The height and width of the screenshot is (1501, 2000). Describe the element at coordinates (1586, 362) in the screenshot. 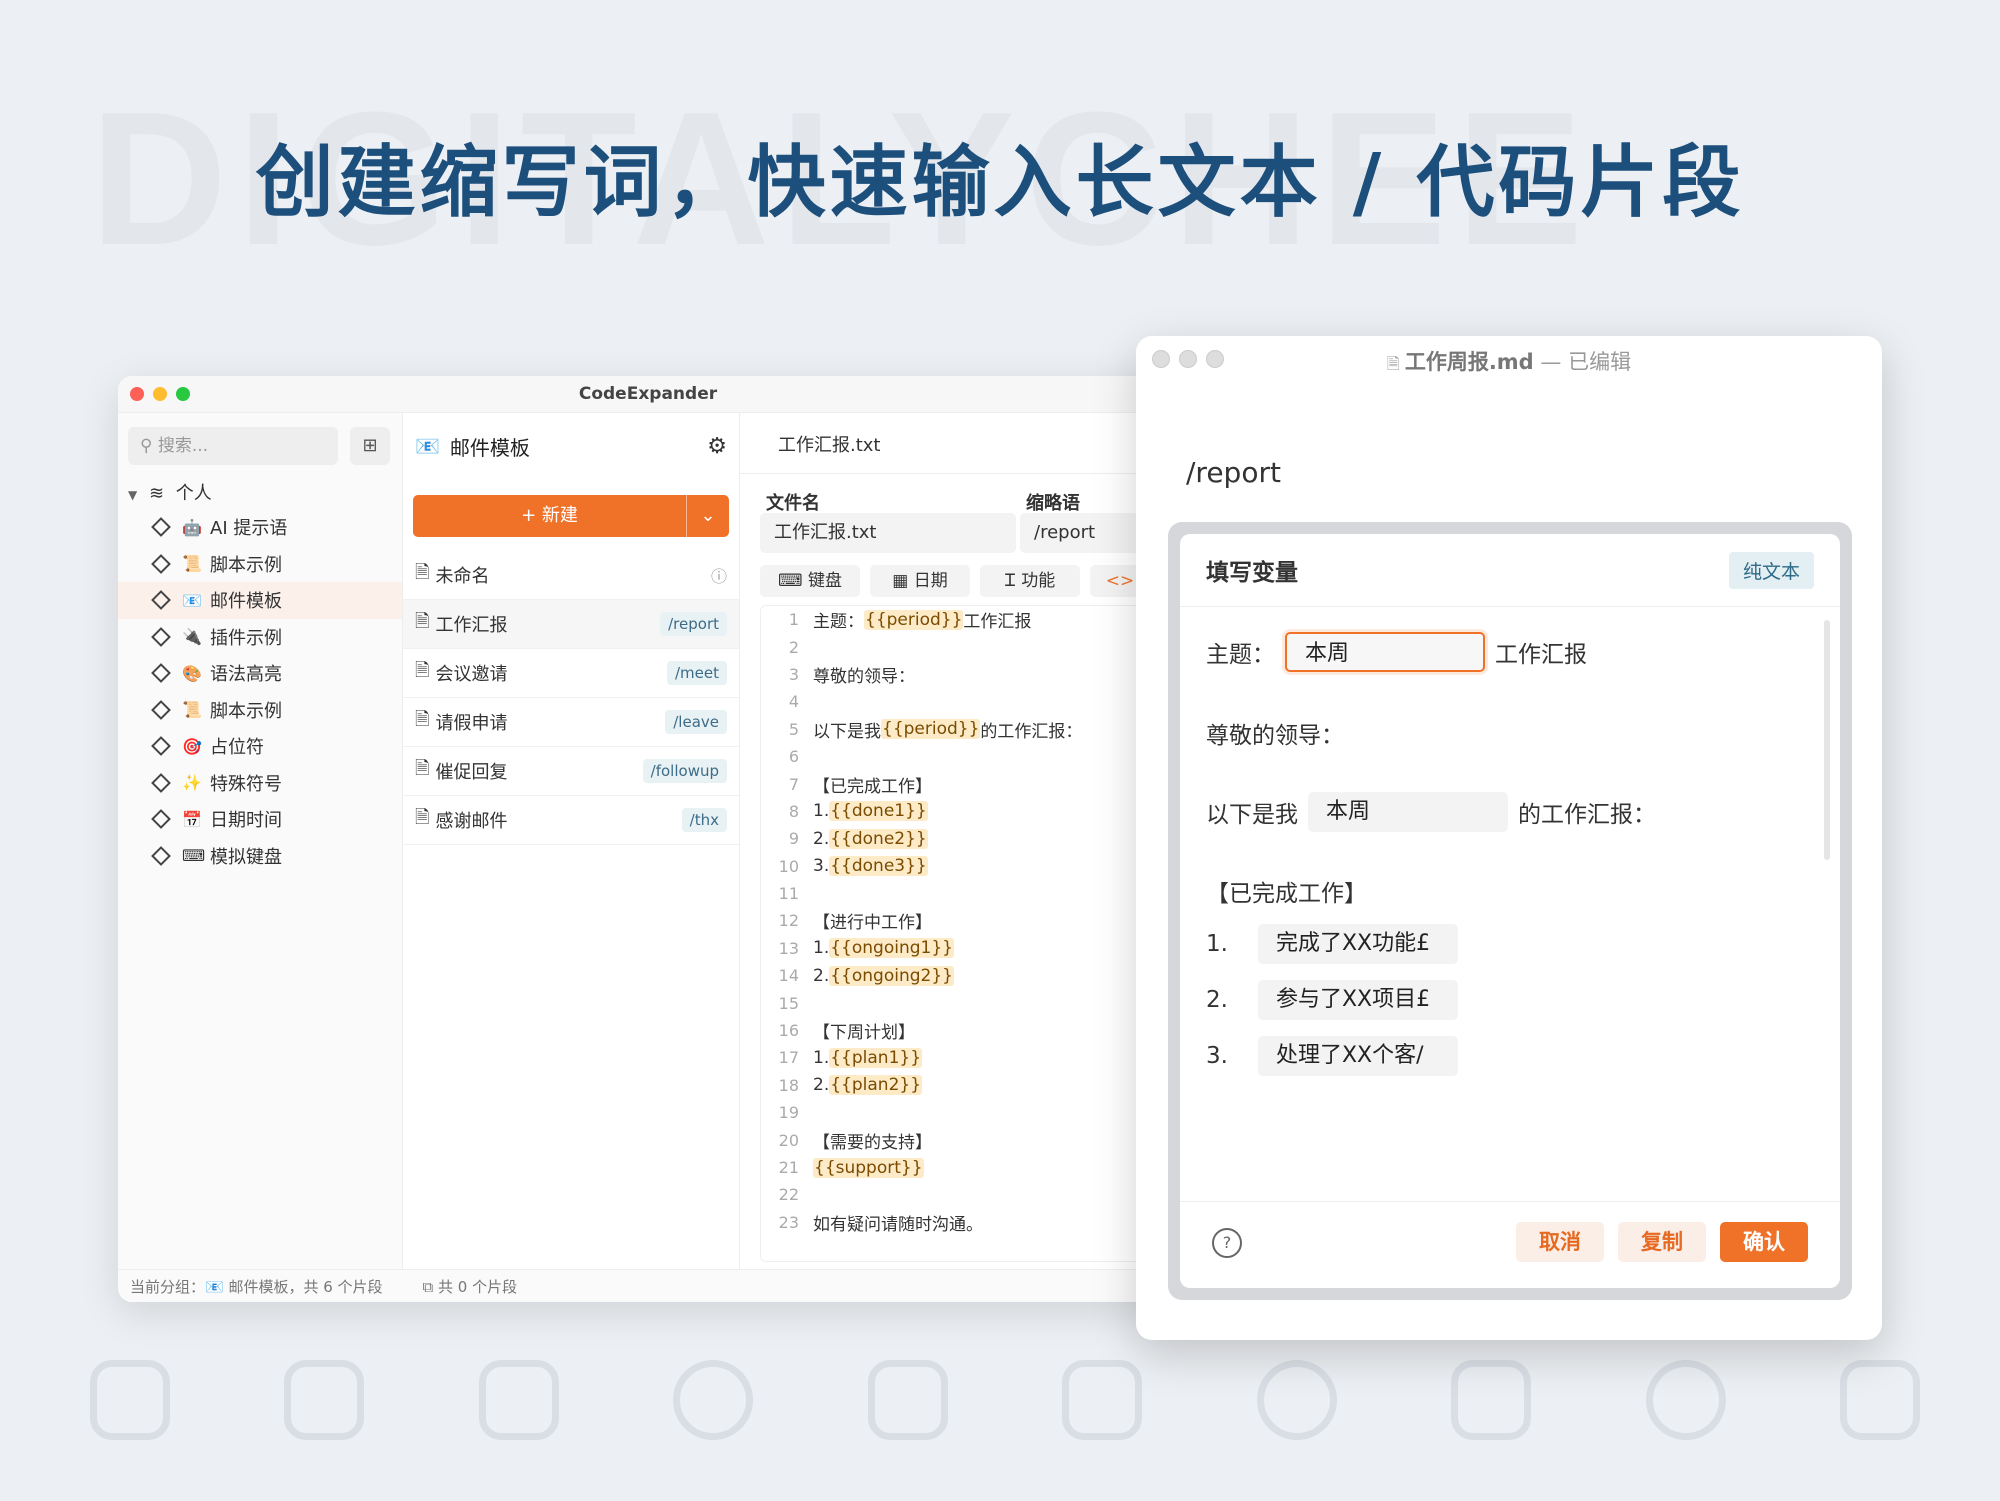

I see `document-state: — 已编辑` at that location.